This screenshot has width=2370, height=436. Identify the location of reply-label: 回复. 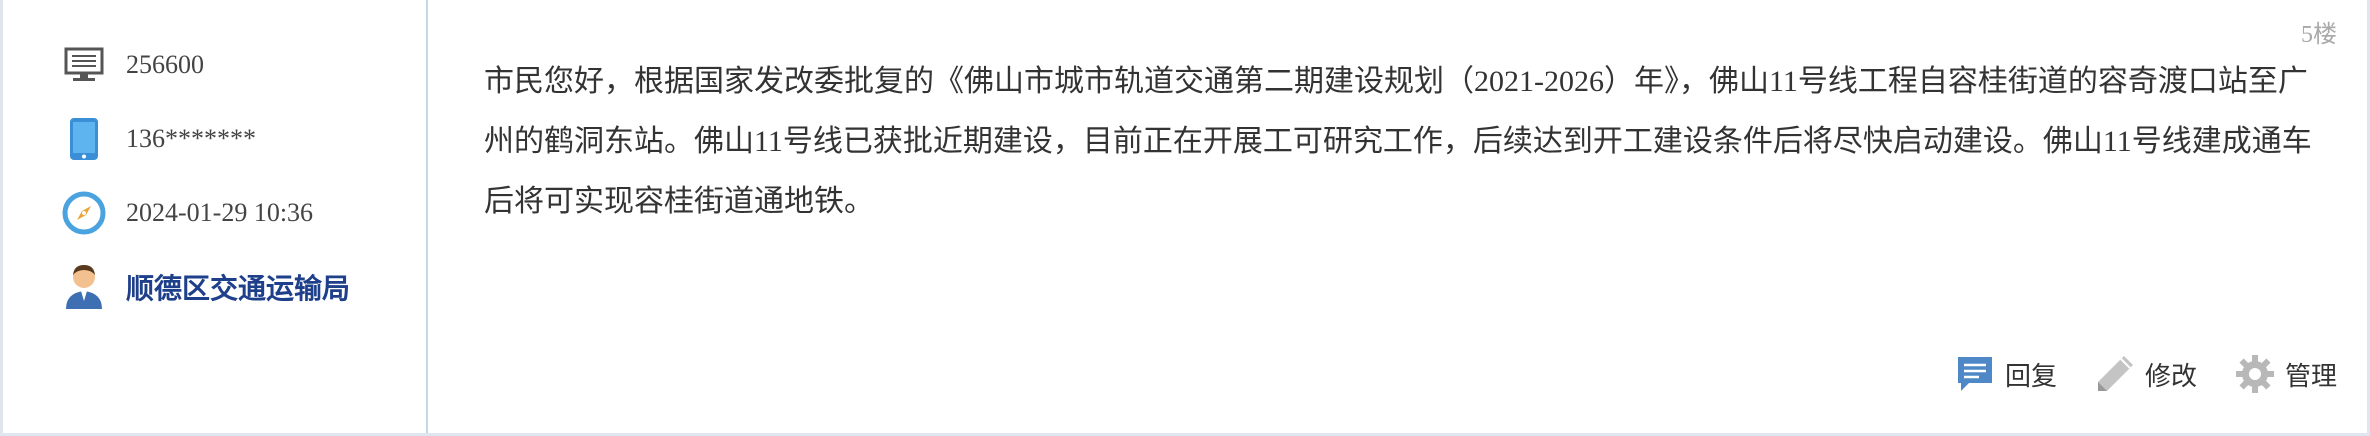
(2030, 376).